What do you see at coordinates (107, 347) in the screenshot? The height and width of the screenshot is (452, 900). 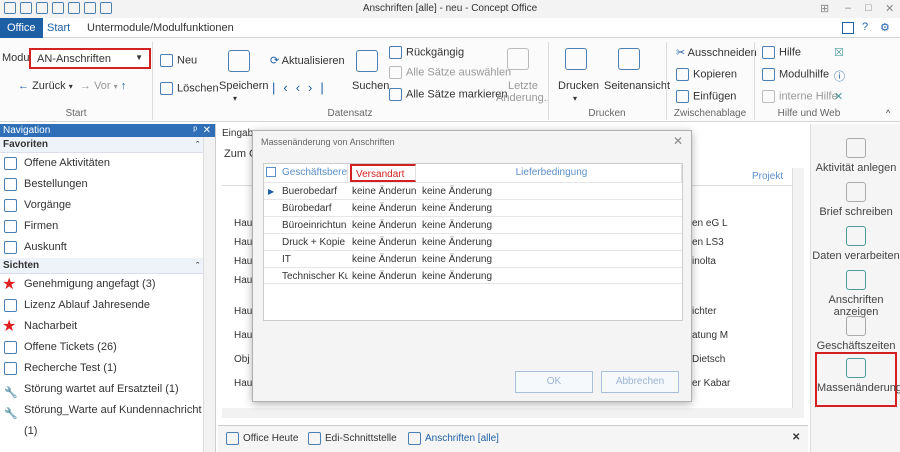 I see `nav-item-sicht: Offene Tickets (26)` at bounding box center [107, 347].